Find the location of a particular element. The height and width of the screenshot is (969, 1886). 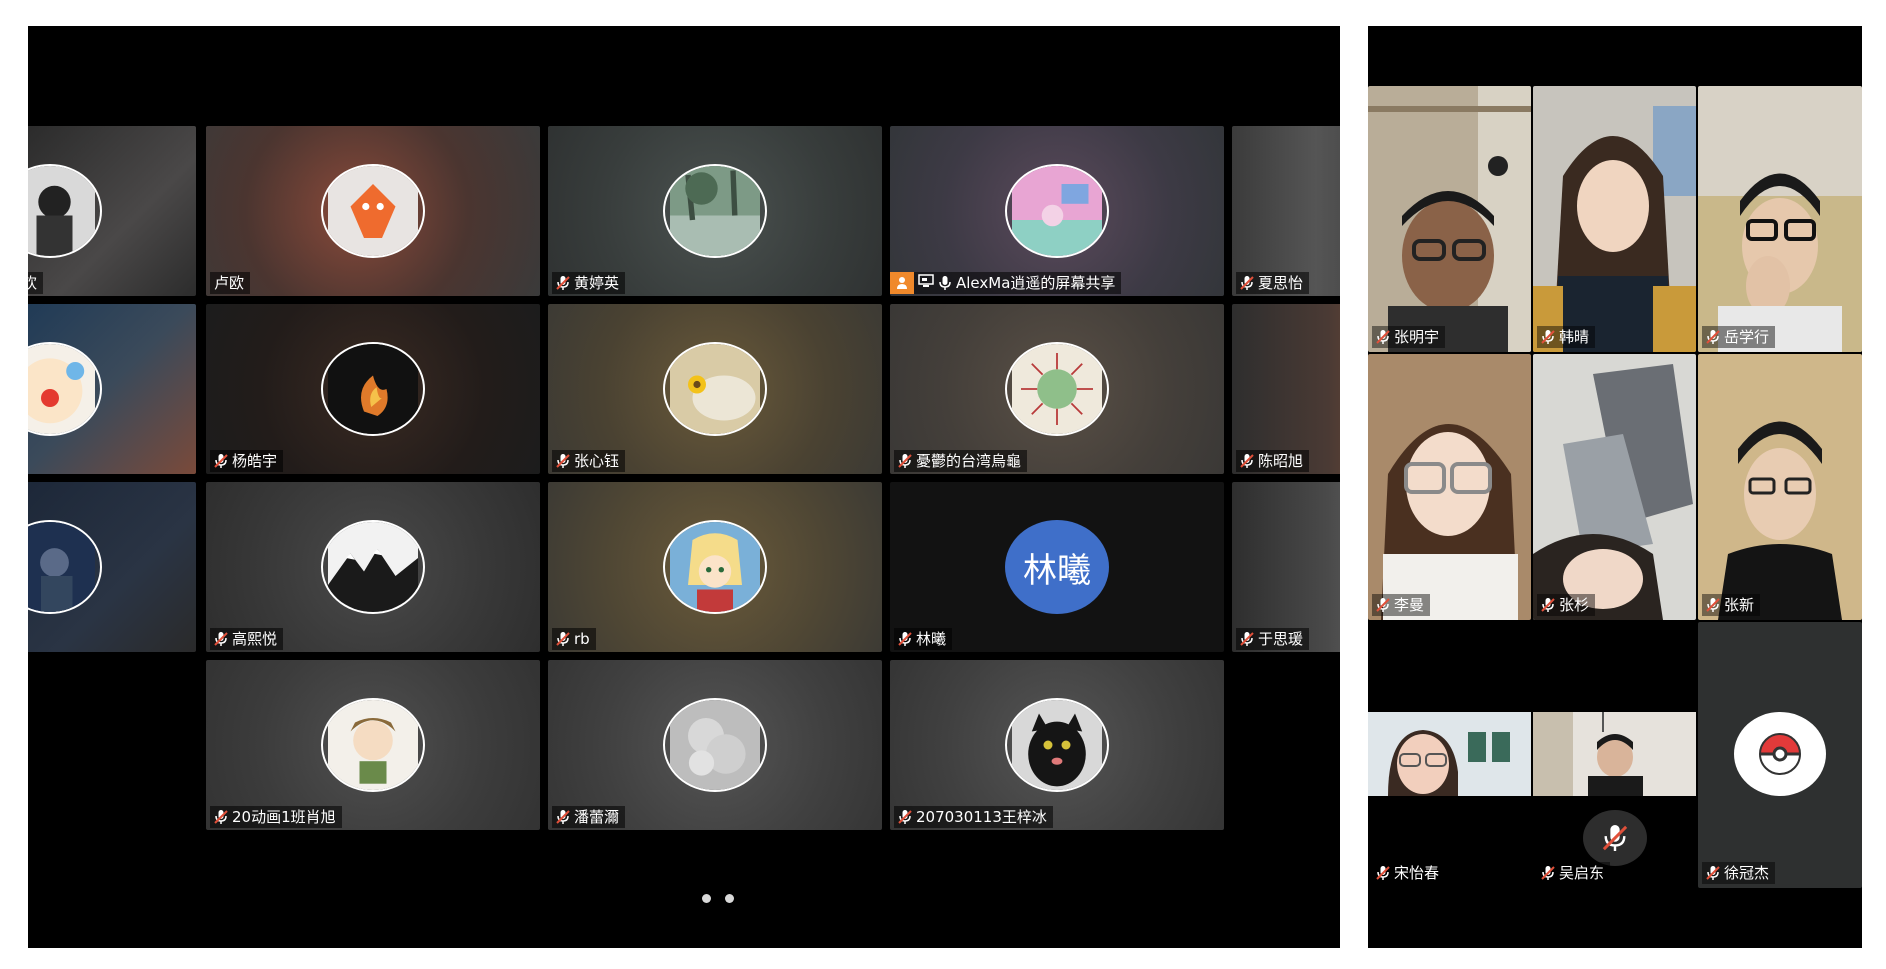

participant-label: 张明宇 is located at coordinates (1409, 337).